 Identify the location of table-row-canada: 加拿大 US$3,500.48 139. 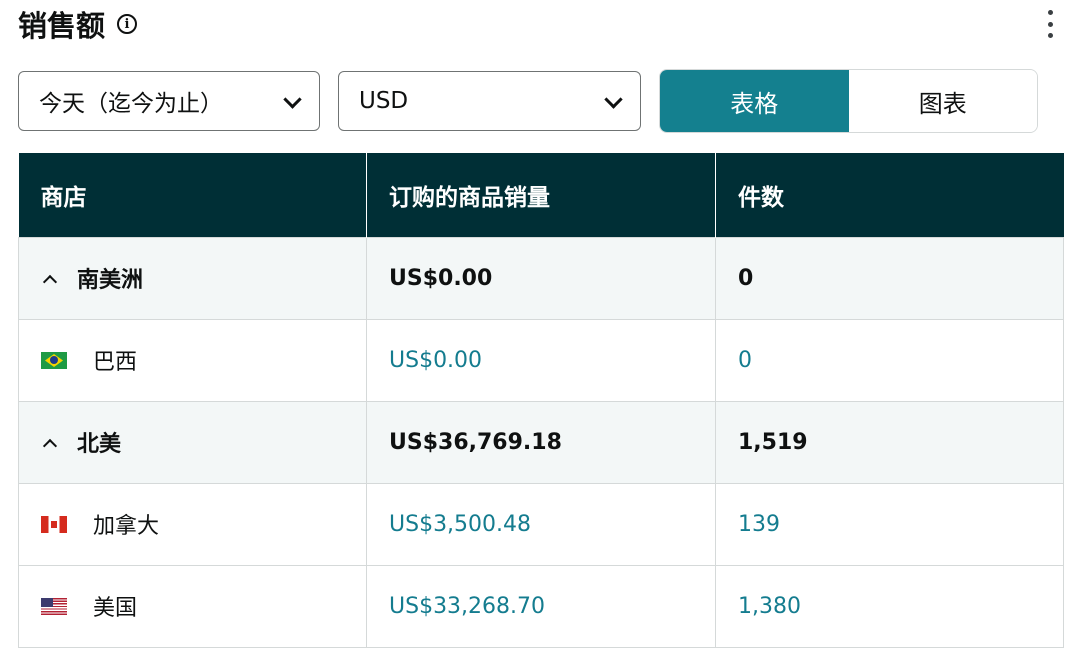
(541, 524).